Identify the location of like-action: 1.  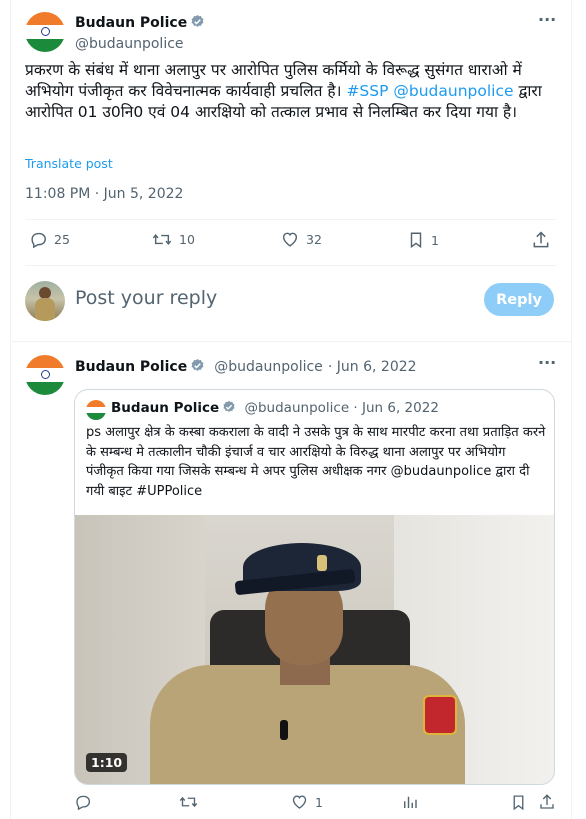
(306, 802).